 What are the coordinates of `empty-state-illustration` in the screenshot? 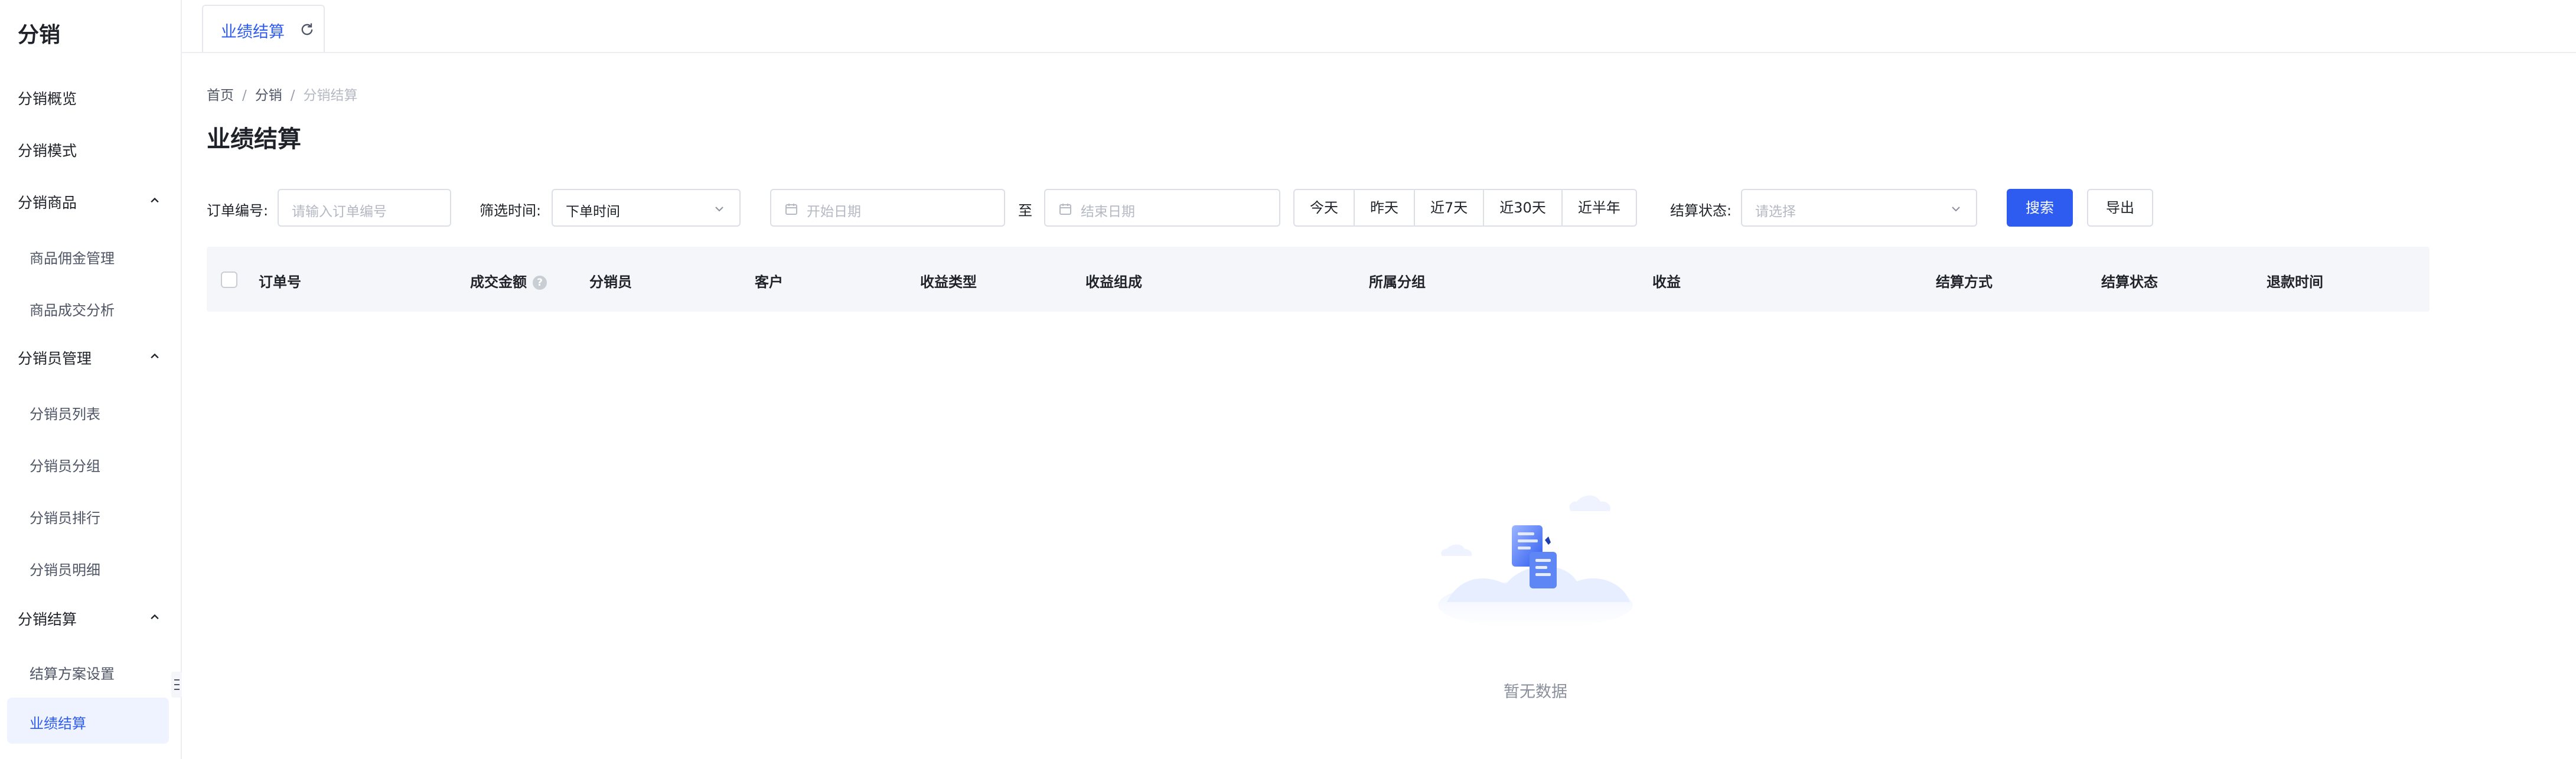 It's located at (1536, 562).